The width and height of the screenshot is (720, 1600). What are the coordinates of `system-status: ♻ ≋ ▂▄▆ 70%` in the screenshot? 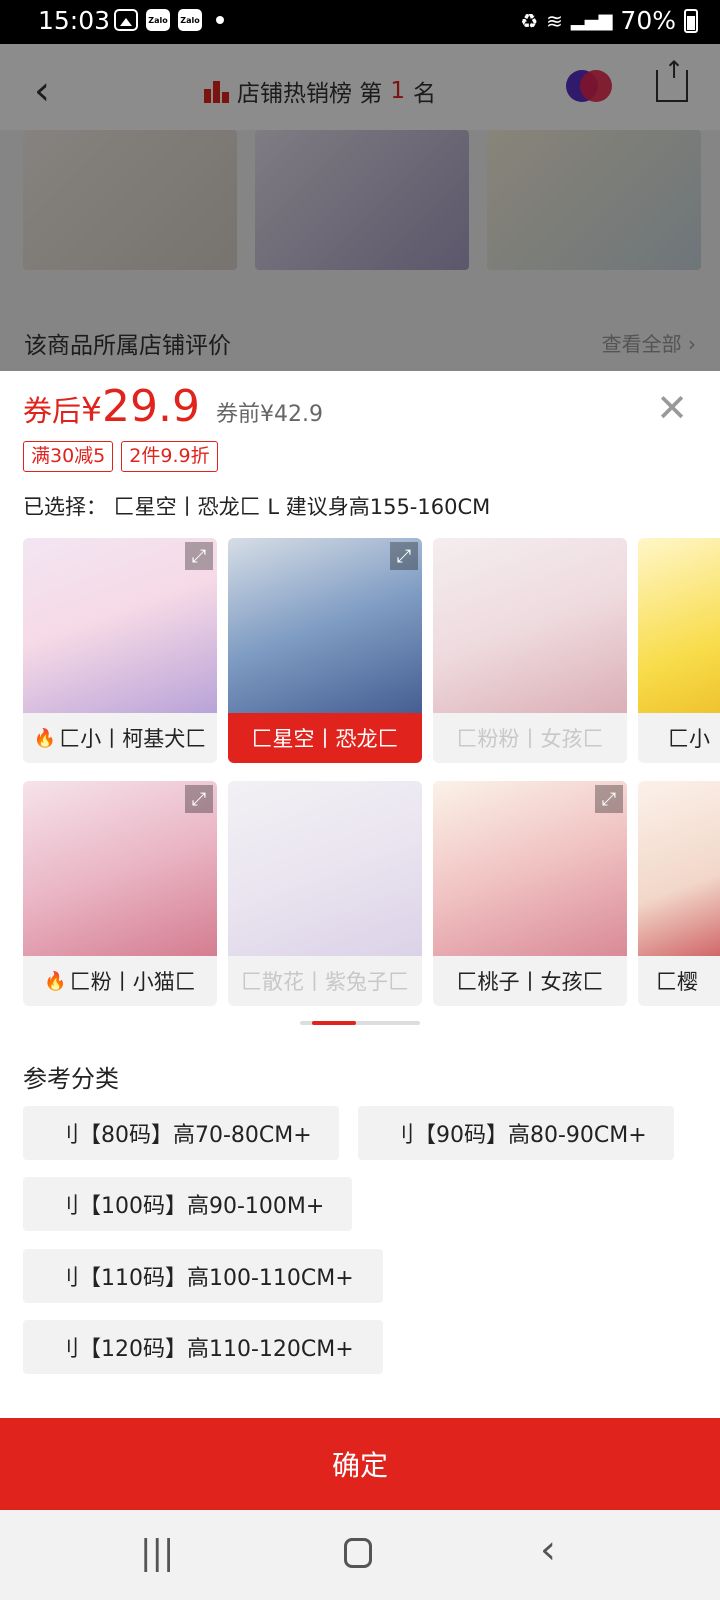 It's located at (609, 20).